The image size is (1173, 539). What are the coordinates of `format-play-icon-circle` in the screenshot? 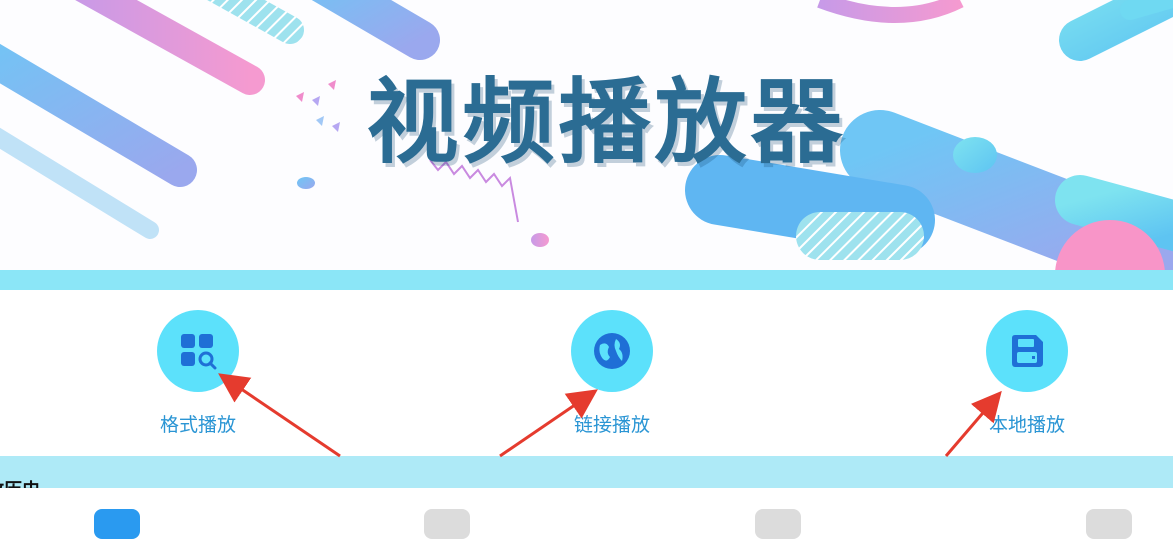 It's located at (198, 351).